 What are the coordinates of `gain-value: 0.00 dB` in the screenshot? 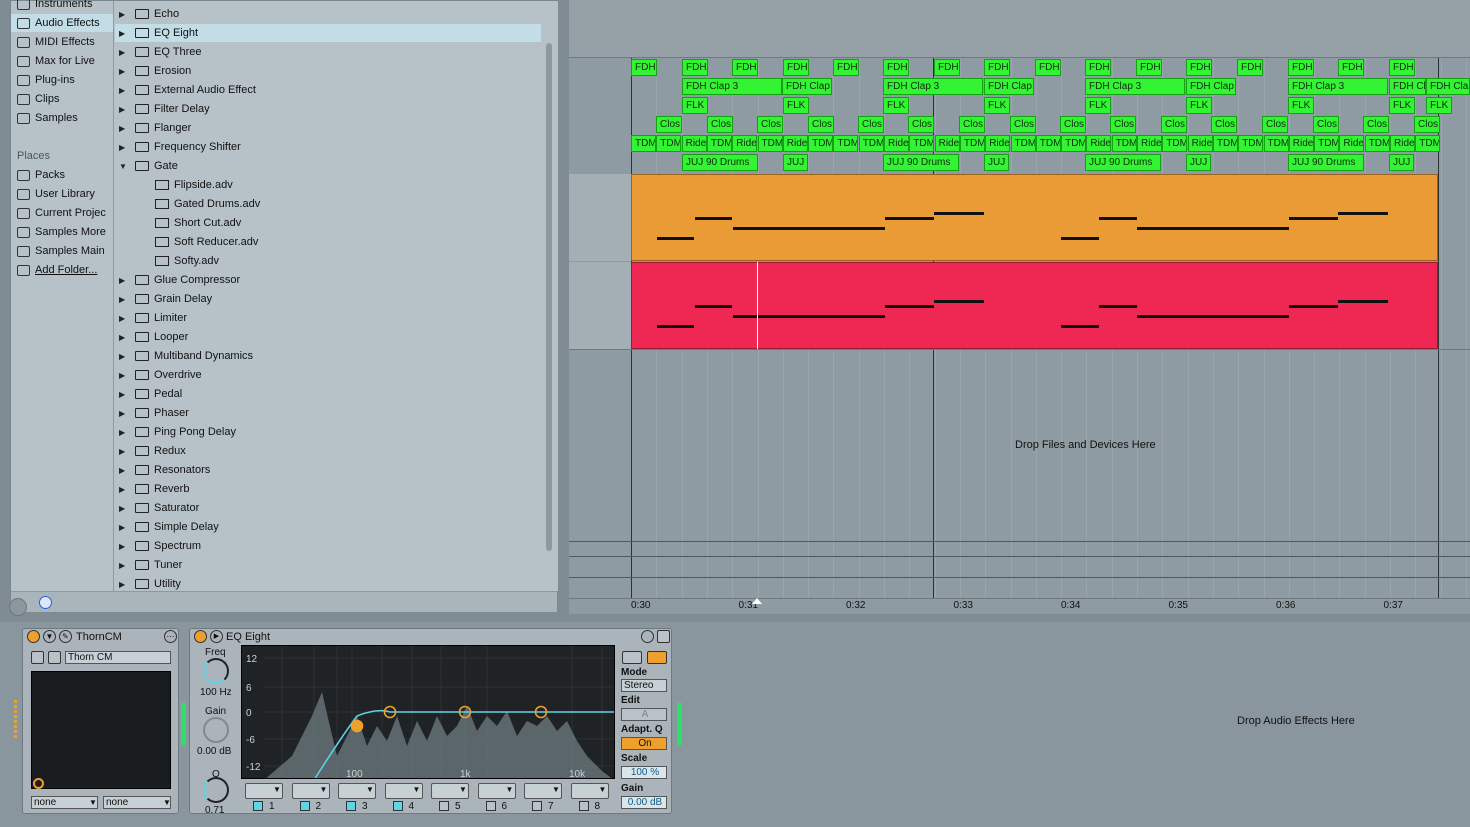 It's located at (214, 751).